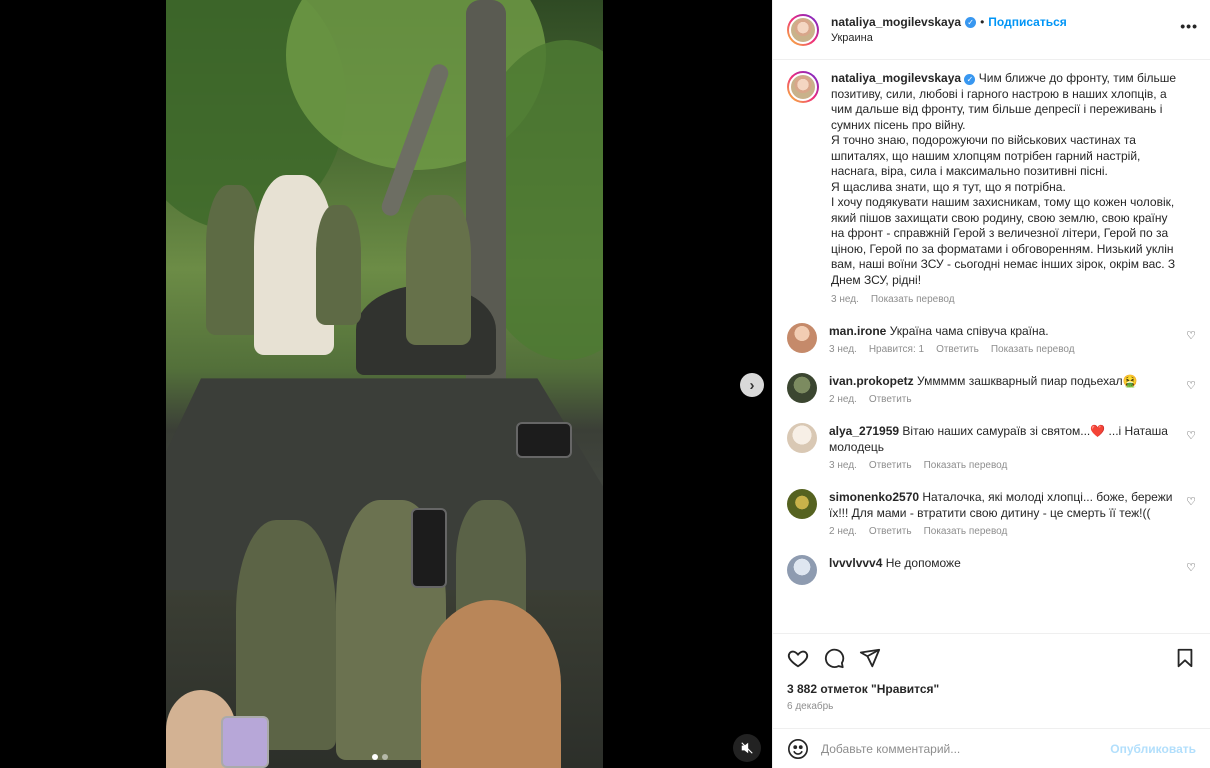 Image resolution: width=1210 pixels, height=768 pixels. I want to click on post-date: 6 декабрь, so click(991, 706).